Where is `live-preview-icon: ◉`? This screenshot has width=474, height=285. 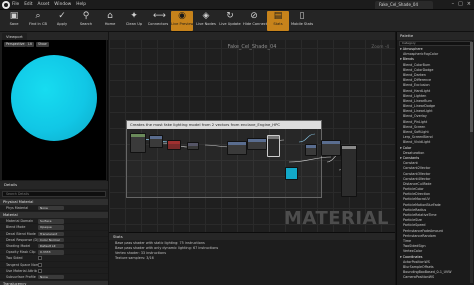
live-preview-icon: ◉ is located at coordinates (182, 16).